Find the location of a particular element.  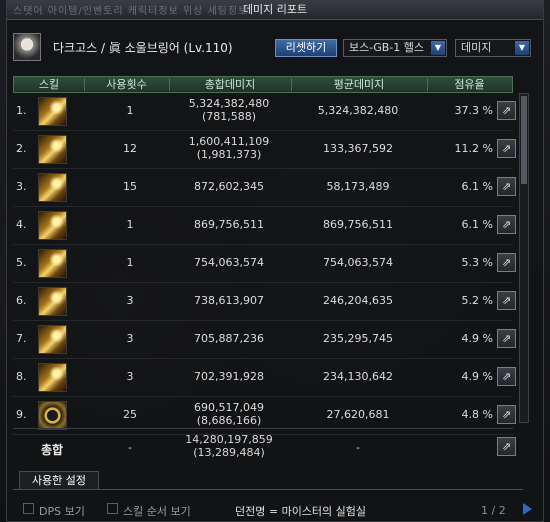

row-avg: 5,324,382,480 is located at coordinates (358, 110).